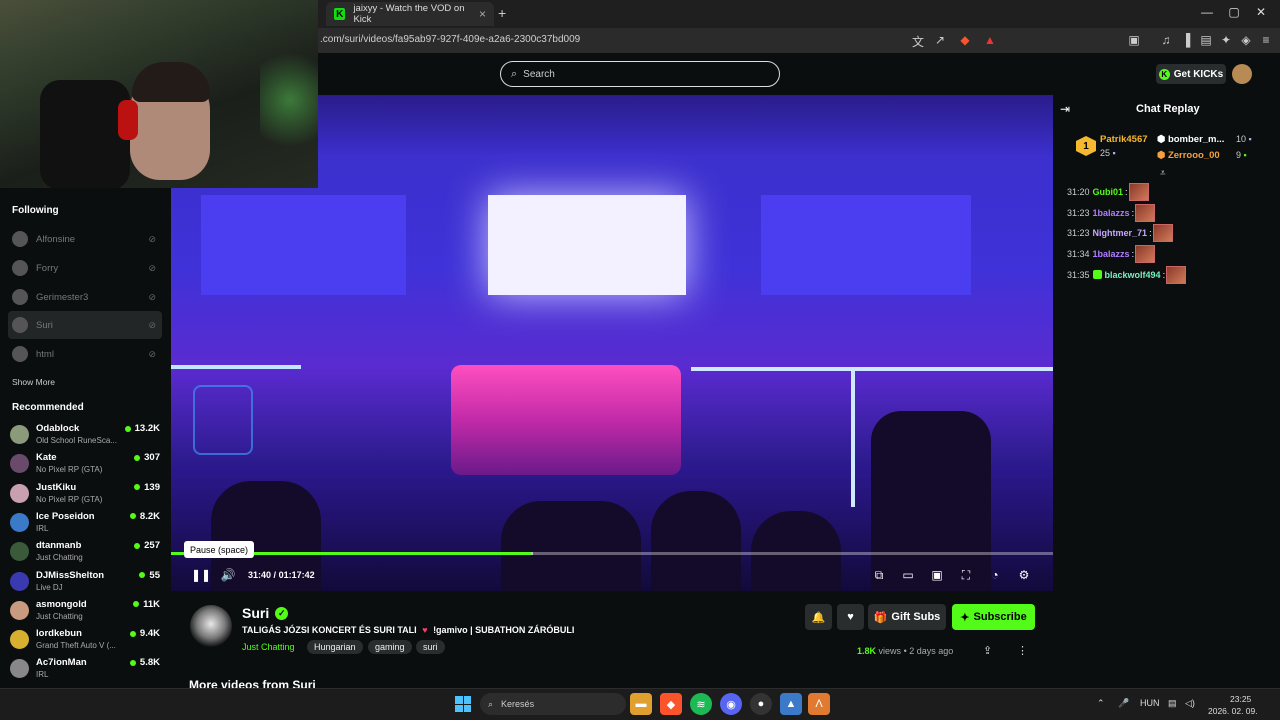 The height and width of the screenshot is (720, 1280). What do you see at coordinates (1120, 233) in the screenshot?
I see `chat-username: Nightmer_71` at bounding box center [1120, 233].